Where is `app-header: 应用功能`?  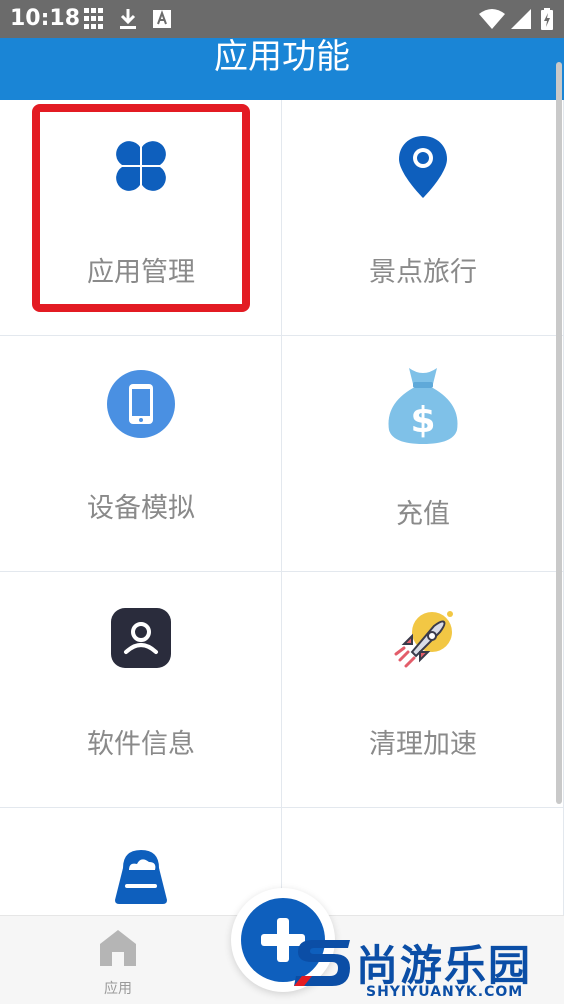
app-header: 应用功能 is located at coordinates (282, 69).